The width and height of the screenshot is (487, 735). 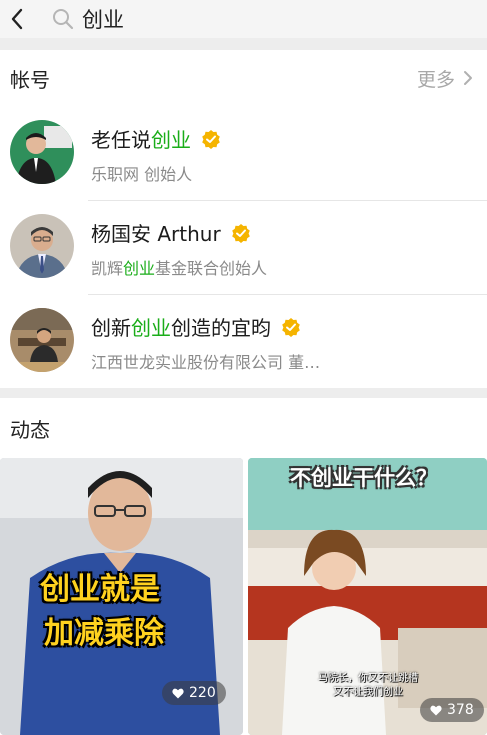 I want to click on like-count: 220, so click(x=194, y=693).